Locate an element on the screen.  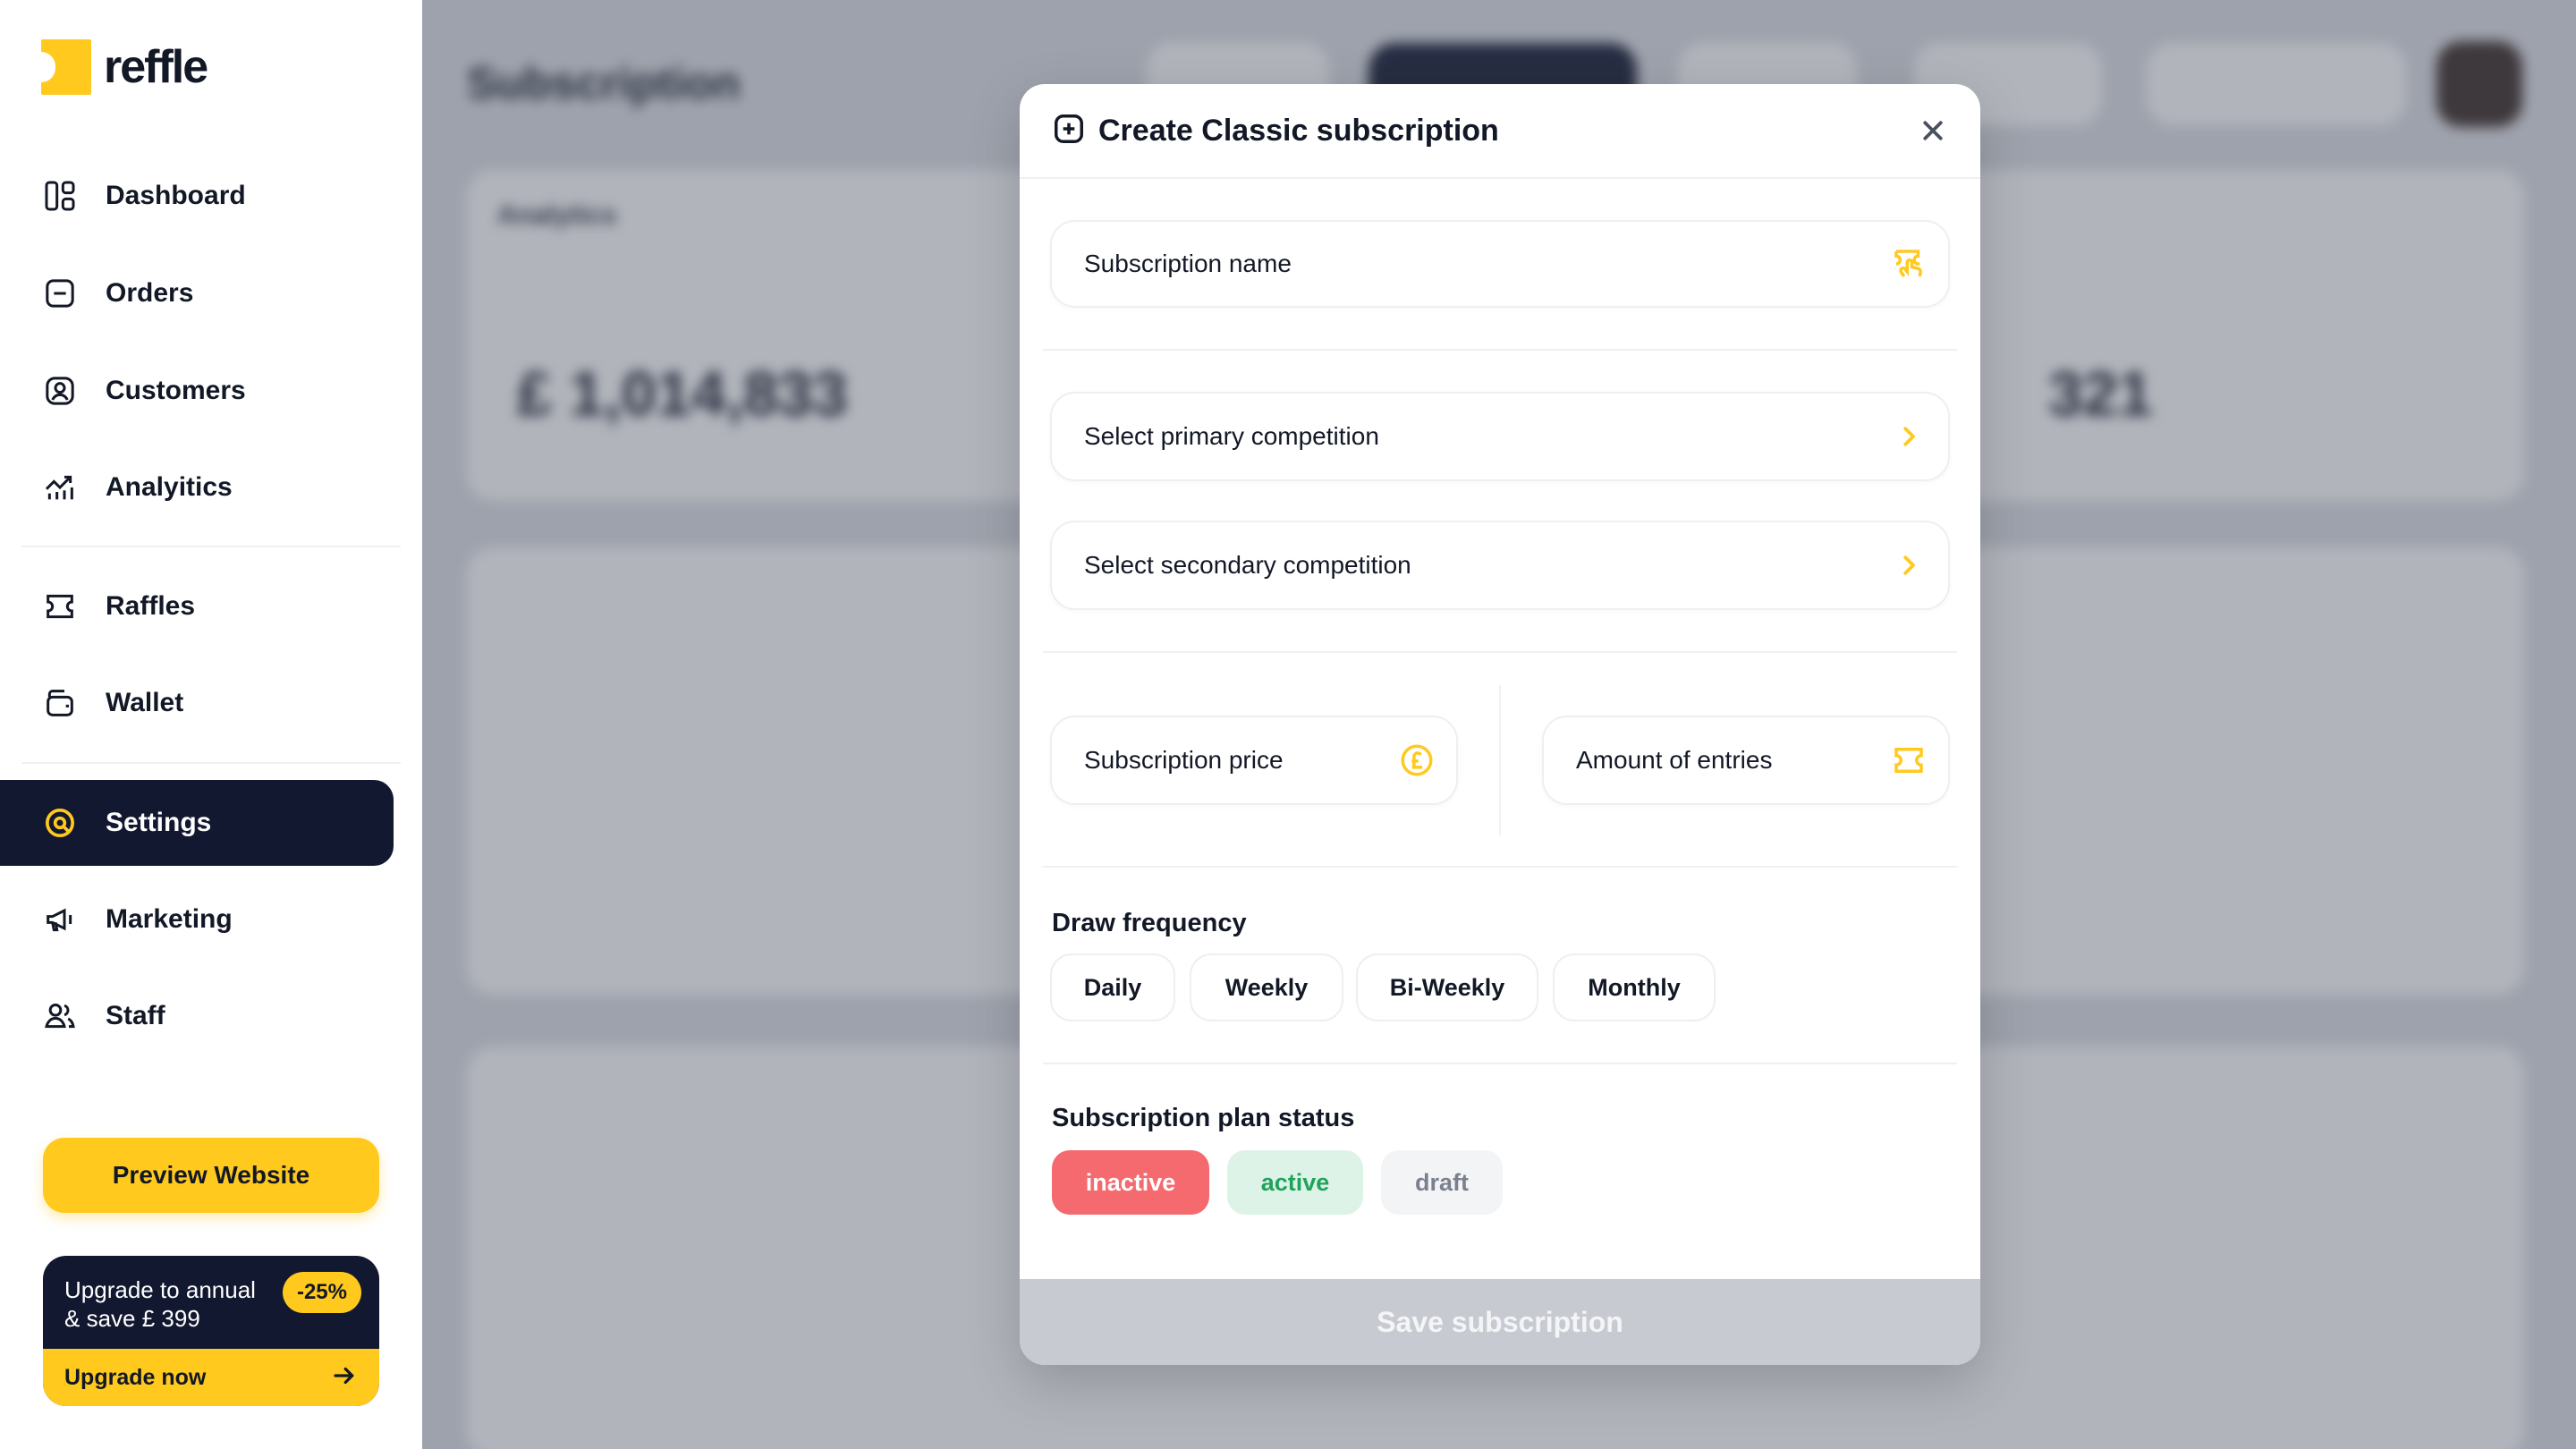
settings-icon is located at coordinates (60, 823).